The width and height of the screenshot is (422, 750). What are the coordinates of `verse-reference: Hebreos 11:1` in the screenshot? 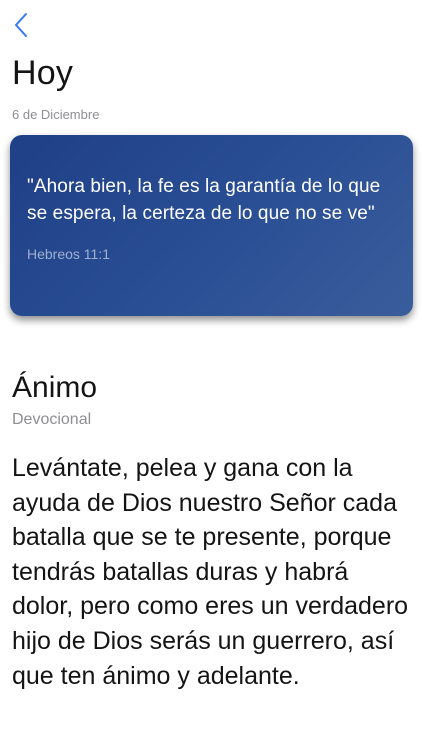 It's located at (69, 254).